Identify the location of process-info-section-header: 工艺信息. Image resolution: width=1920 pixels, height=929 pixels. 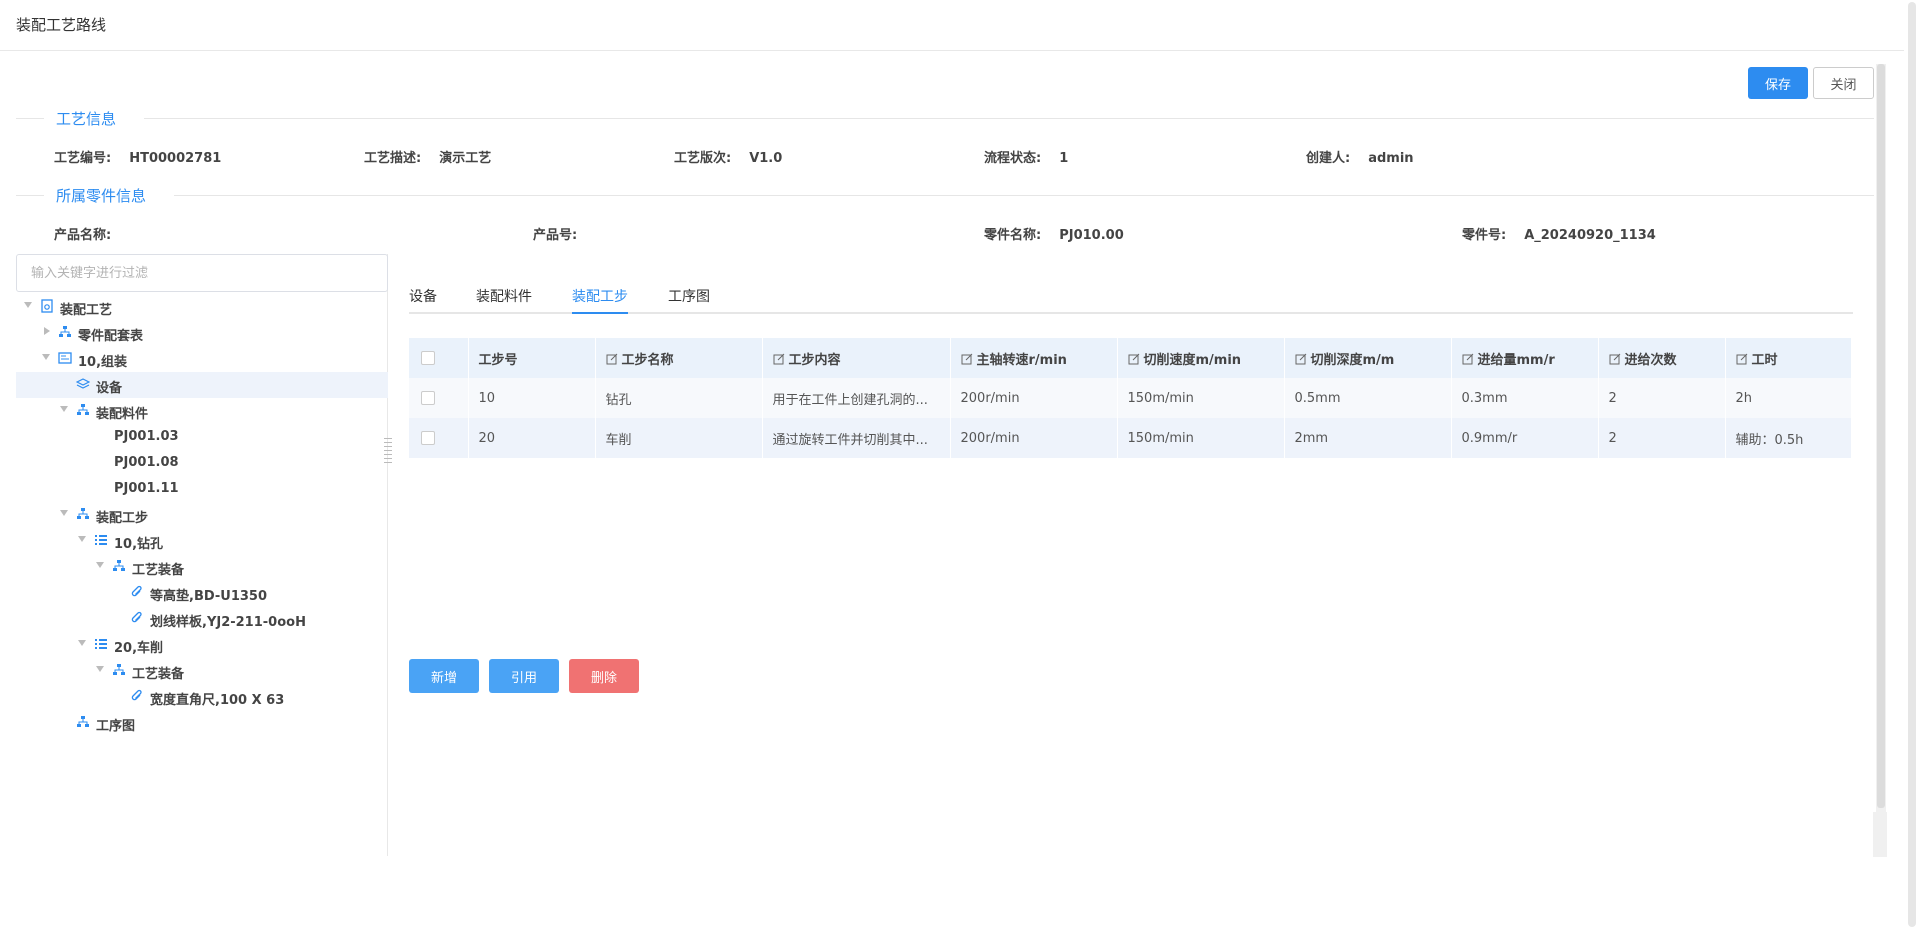
(945, 118).